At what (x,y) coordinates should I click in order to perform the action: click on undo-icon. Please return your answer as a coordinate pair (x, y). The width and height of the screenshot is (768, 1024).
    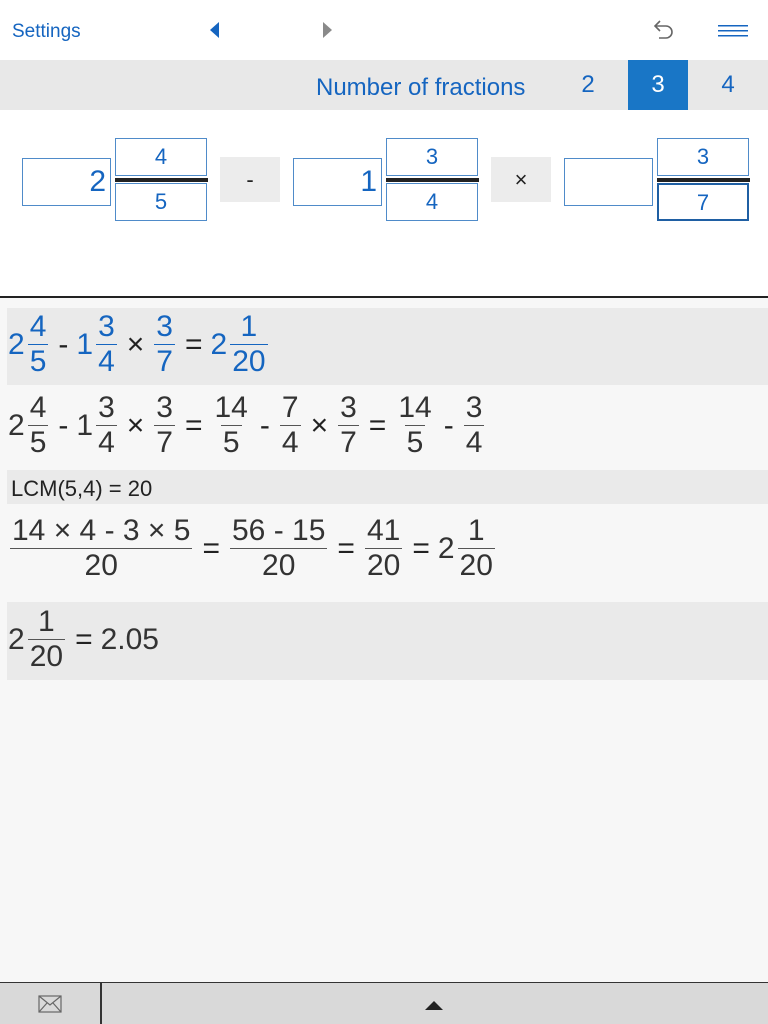
    Looking at the image, I should click on (663, 31).